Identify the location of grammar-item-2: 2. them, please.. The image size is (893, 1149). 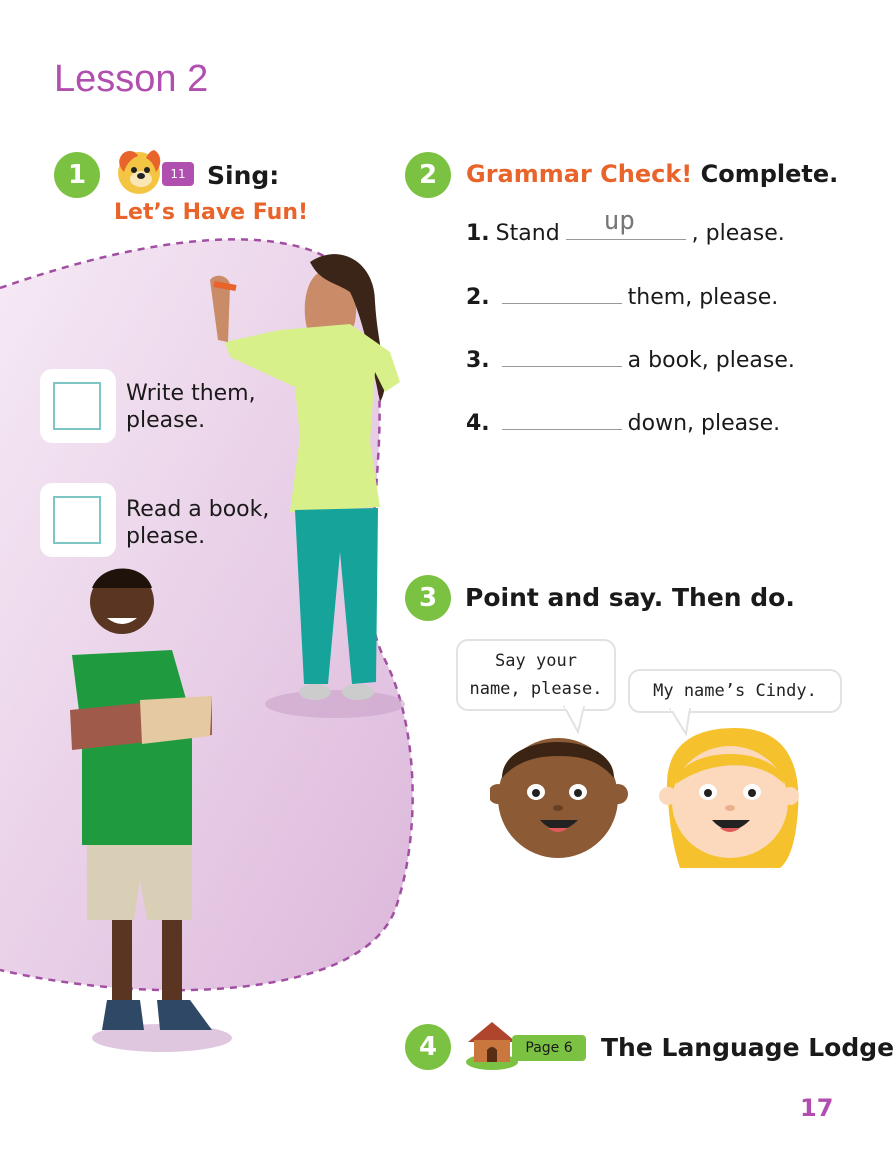
(622, 295).